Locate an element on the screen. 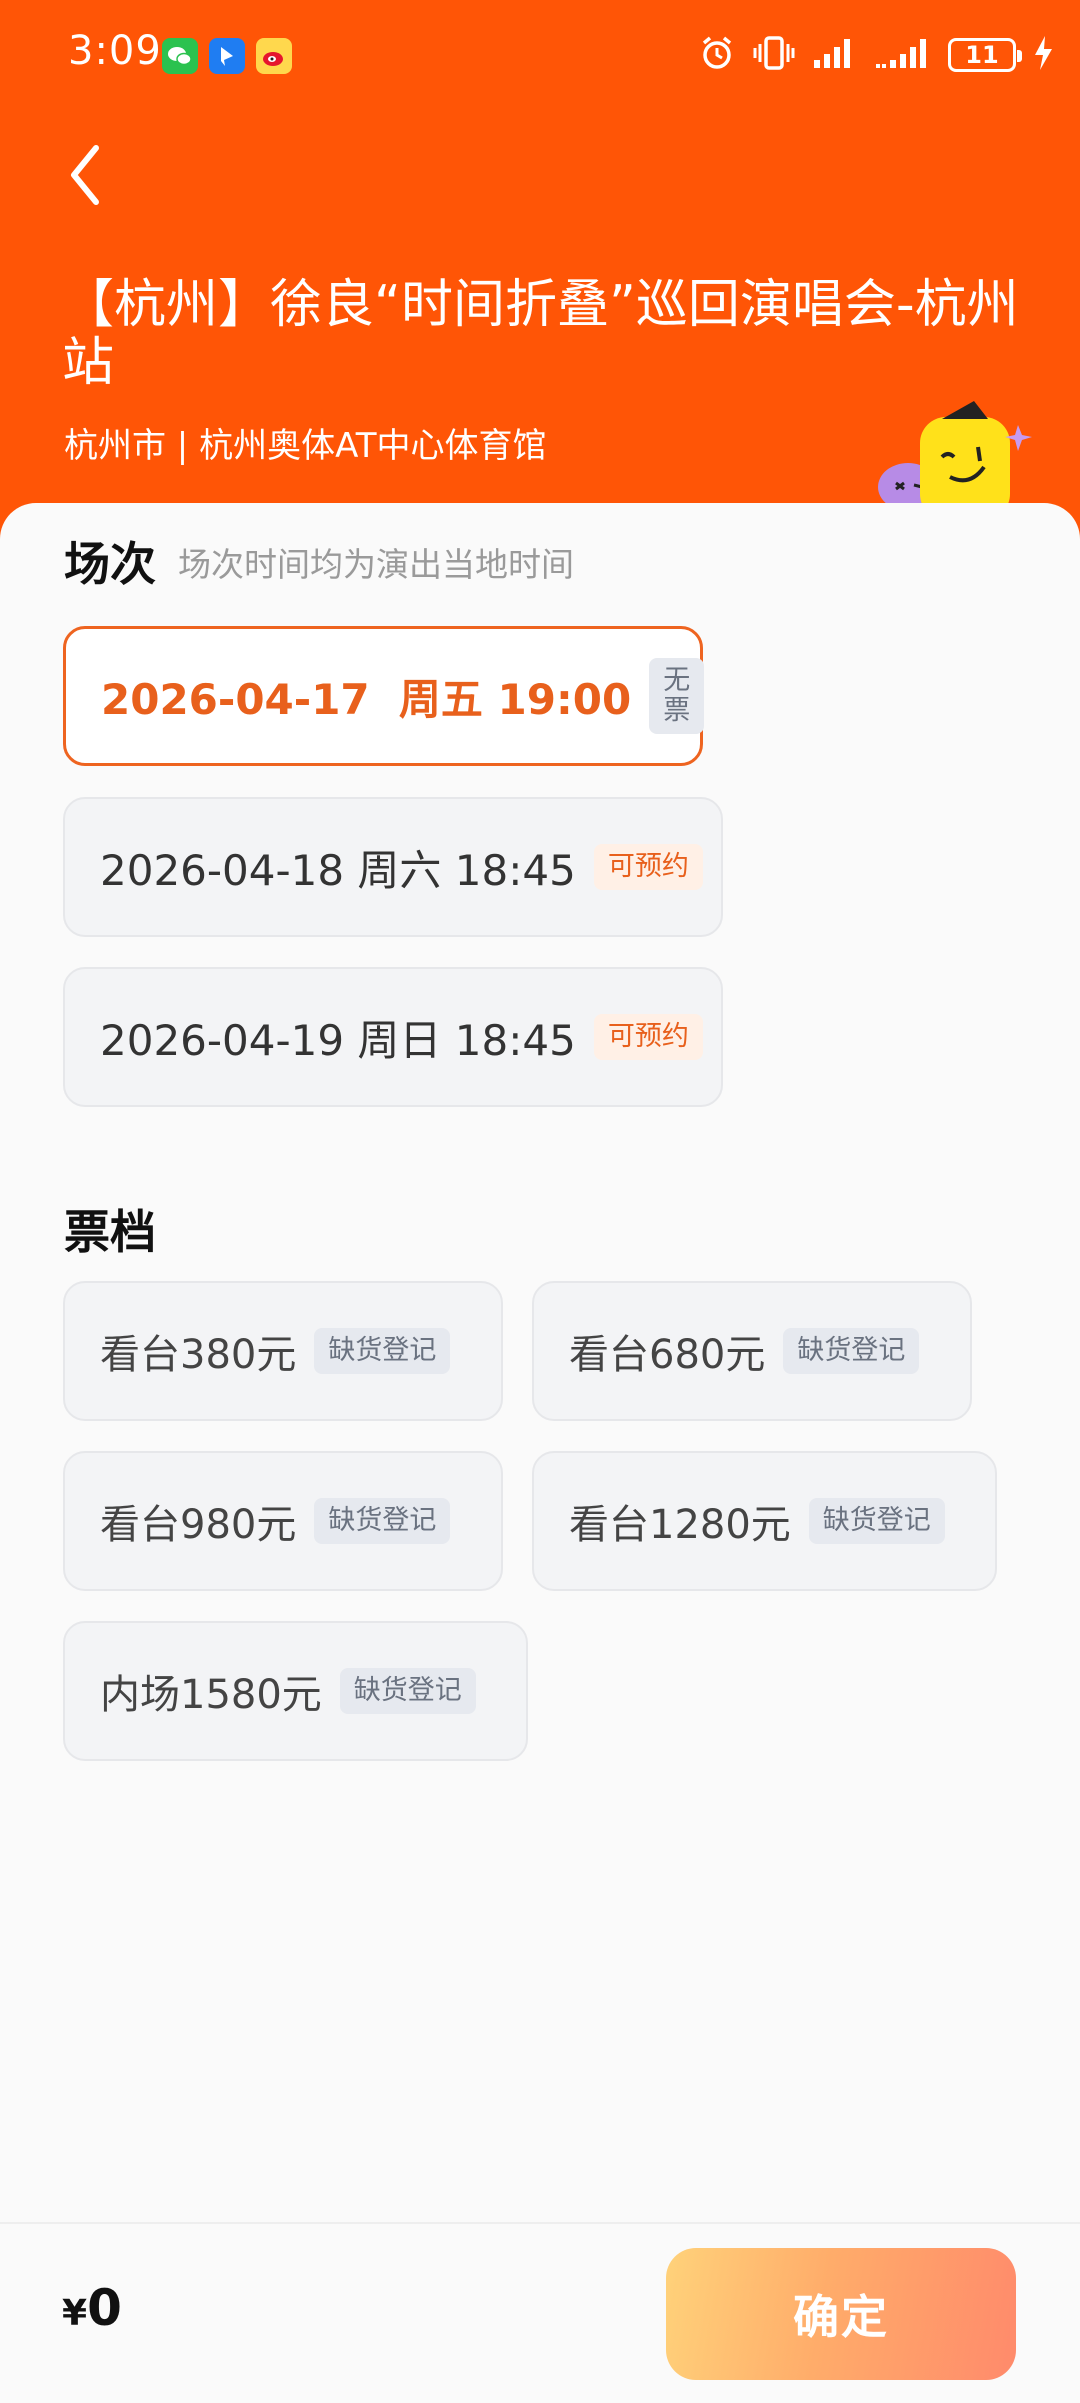  charging-icon is located at coordinates (1043, 55).